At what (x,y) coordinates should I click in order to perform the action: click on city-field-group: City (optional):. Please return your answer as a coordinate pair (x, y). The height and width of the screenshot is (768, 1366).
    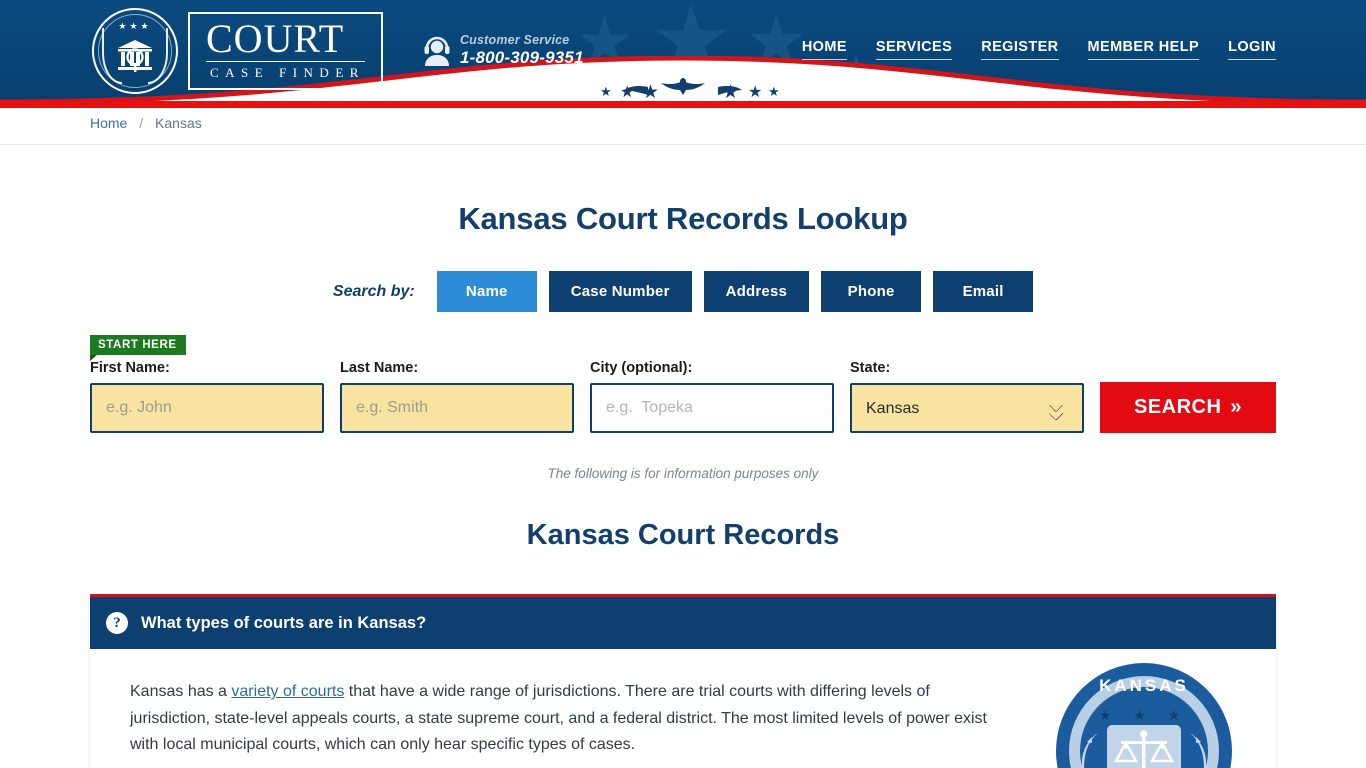
    Looking at the image, I should click on (712, 396).